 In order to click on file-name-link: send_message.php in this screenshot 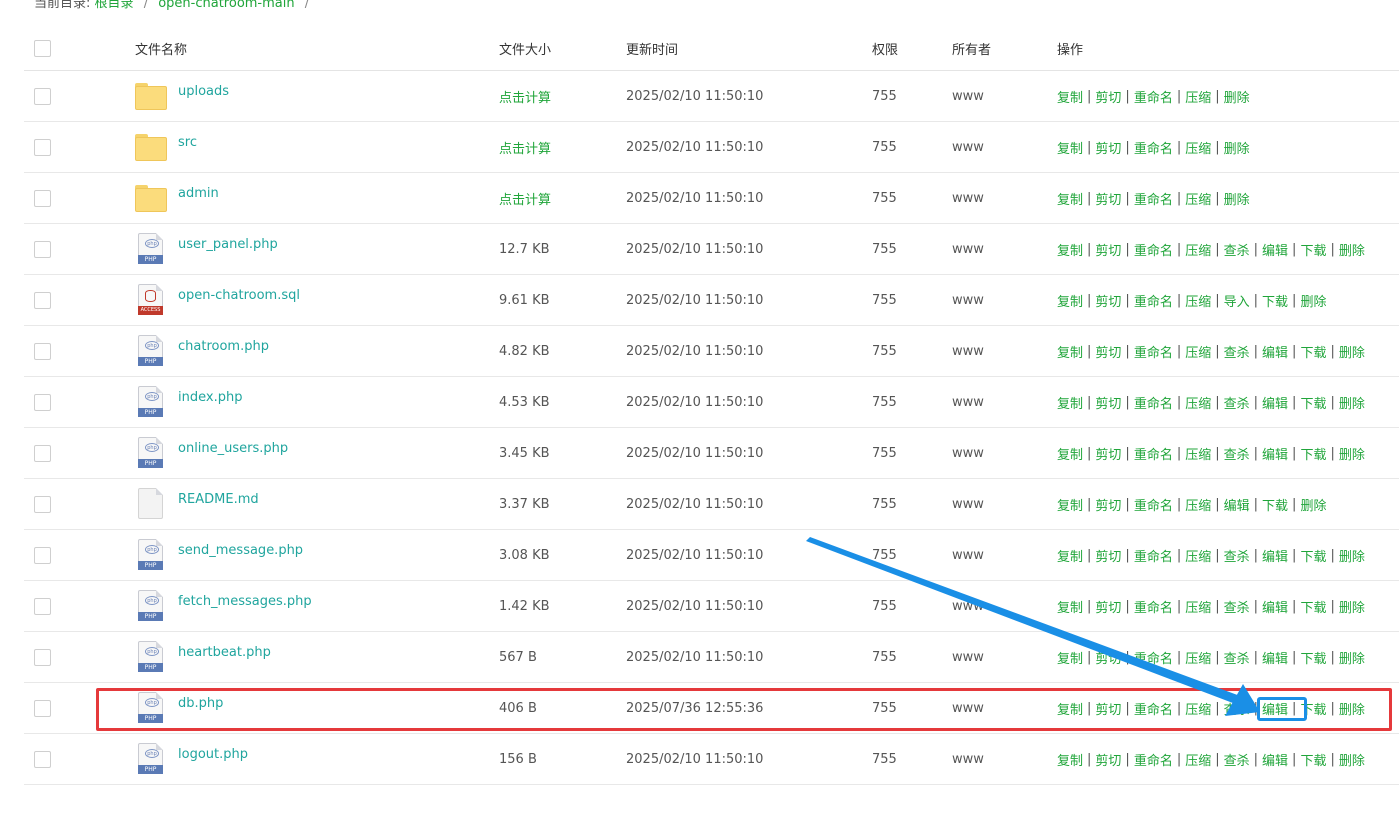, I will do `click(240, 550)`.